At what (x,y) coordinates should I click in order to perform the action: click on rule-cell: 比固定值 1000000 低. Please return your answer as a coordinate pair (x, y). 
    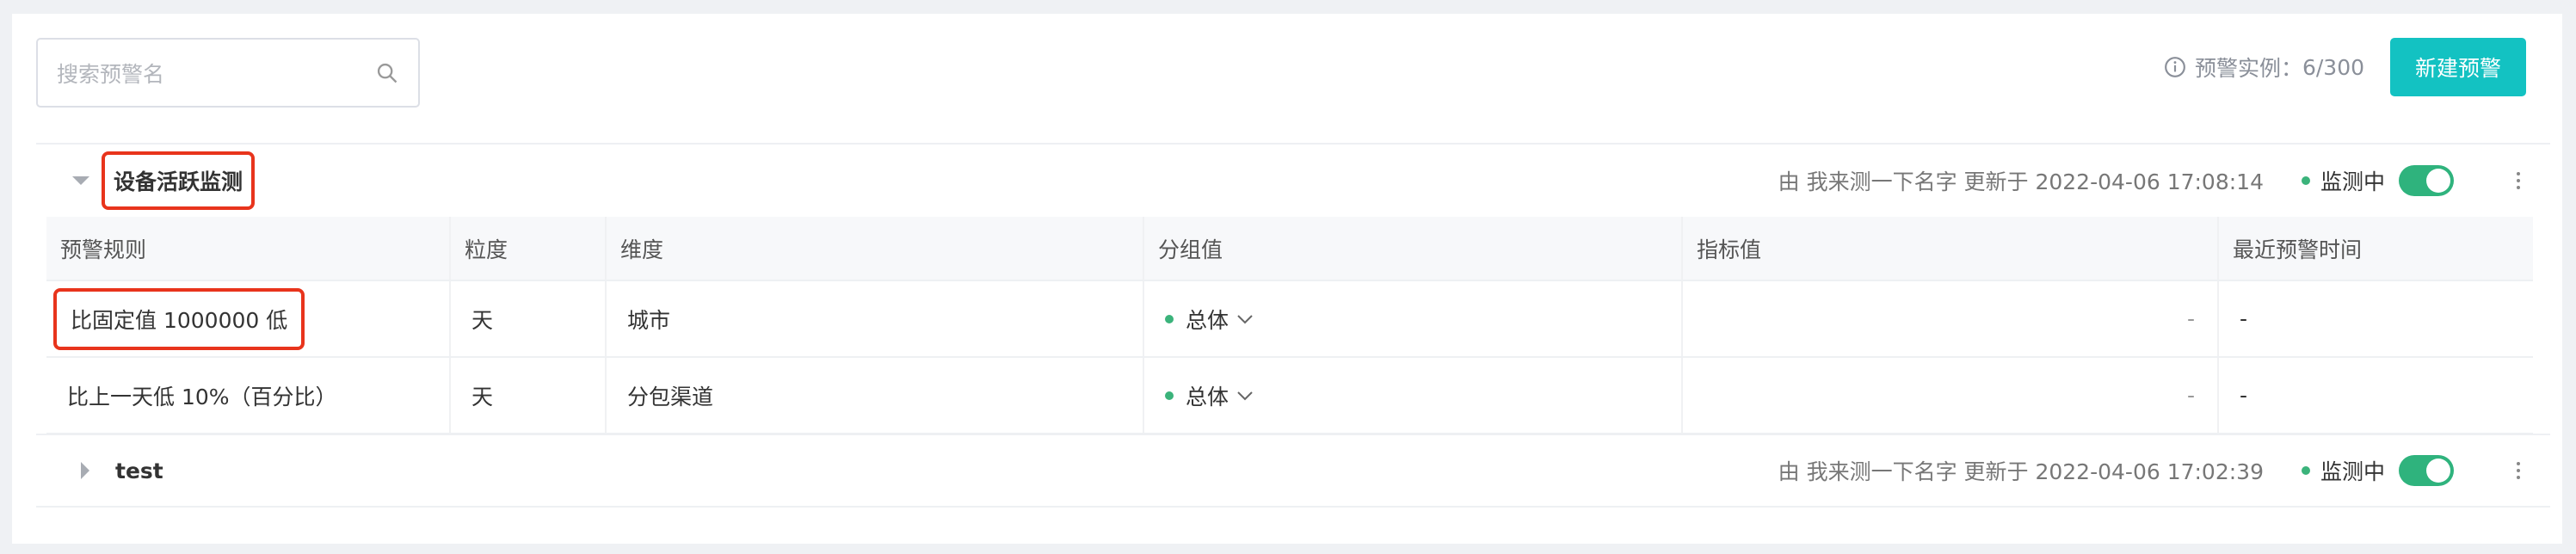
    Looking at the image, I should click on (249, 319).